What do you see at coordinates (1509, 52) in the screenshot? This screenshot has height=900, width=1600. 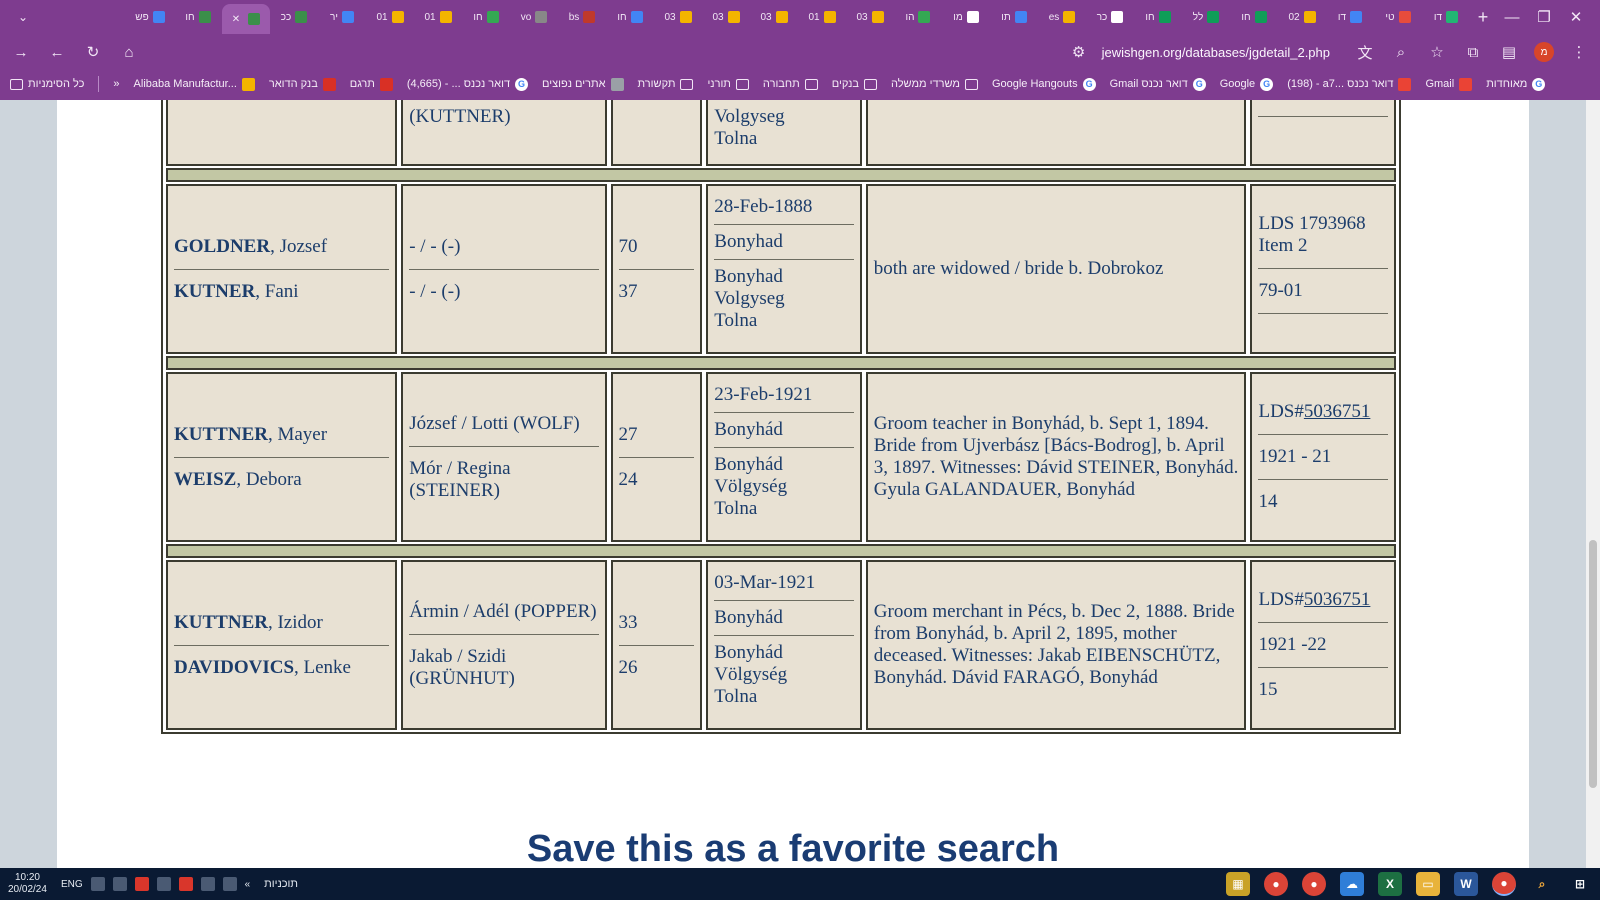 I see `side-panel-icon: ▤` at bounding box center [1509, 52].